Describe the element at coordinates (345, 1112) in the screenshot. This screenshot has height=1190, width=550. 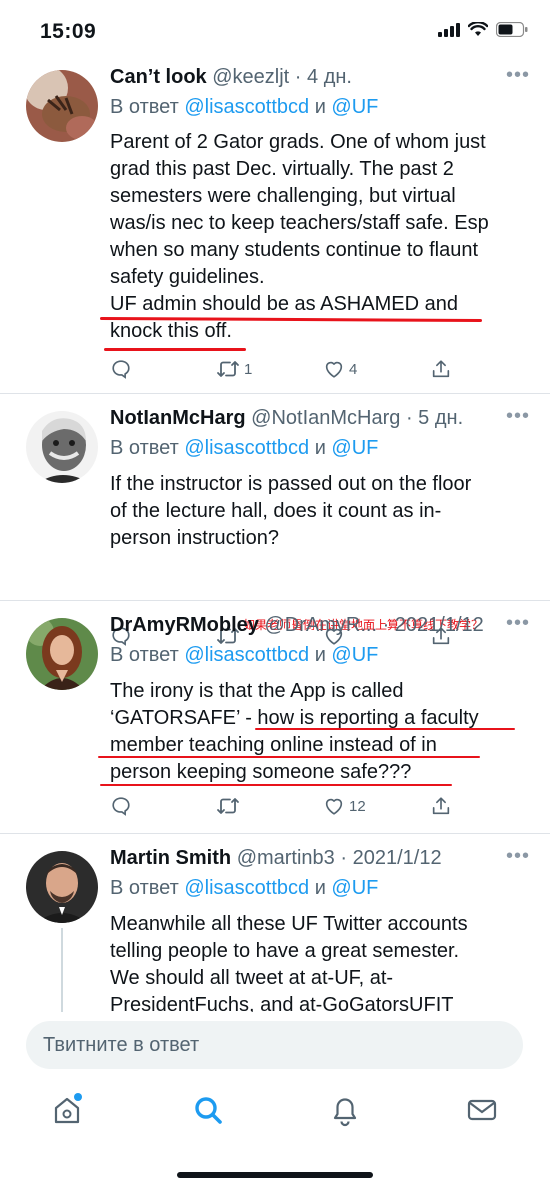
I see `notifications-icon` at that location.